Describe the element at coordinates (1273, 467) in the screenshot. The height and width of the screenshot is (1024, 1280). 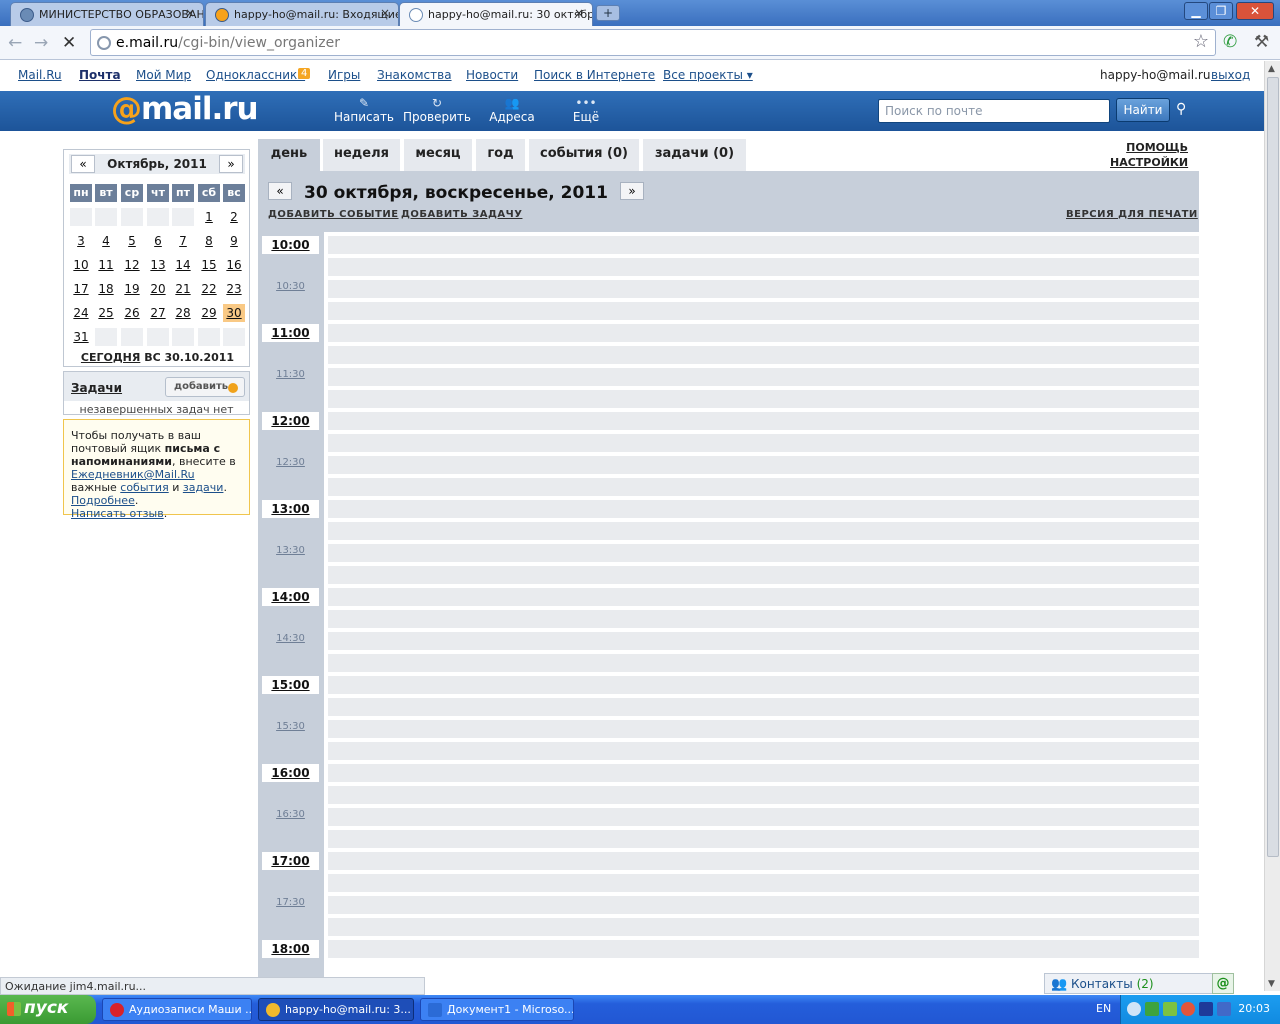
I see `scroll-thumb` at that location.